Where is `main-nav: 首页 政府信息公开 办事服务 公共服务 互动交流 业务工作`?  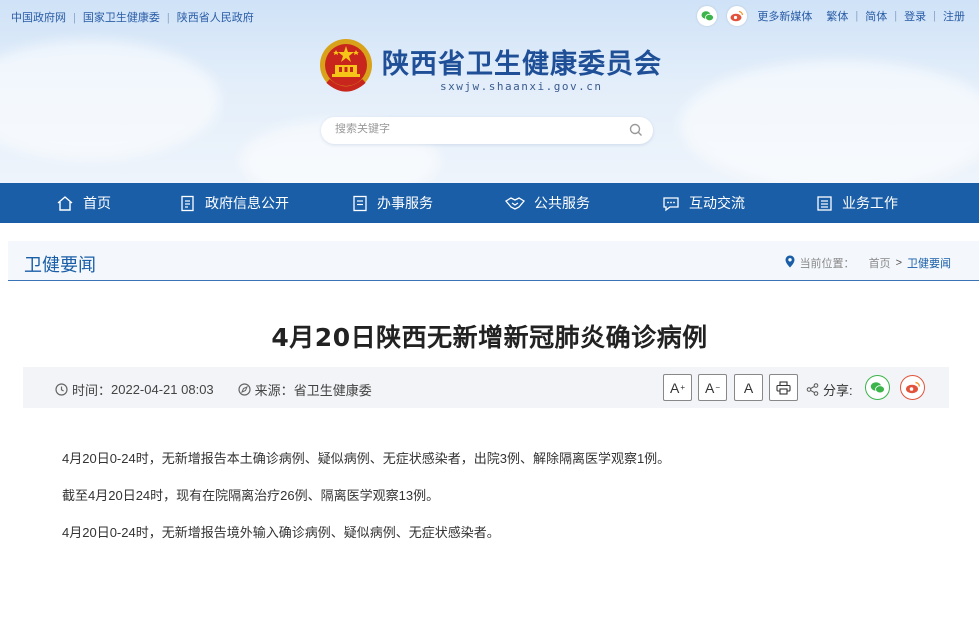
main-nav: 首页 政府信息公开 办事服务 公共服务 互动交流 业务工作 is located at coordinates (489, 203).